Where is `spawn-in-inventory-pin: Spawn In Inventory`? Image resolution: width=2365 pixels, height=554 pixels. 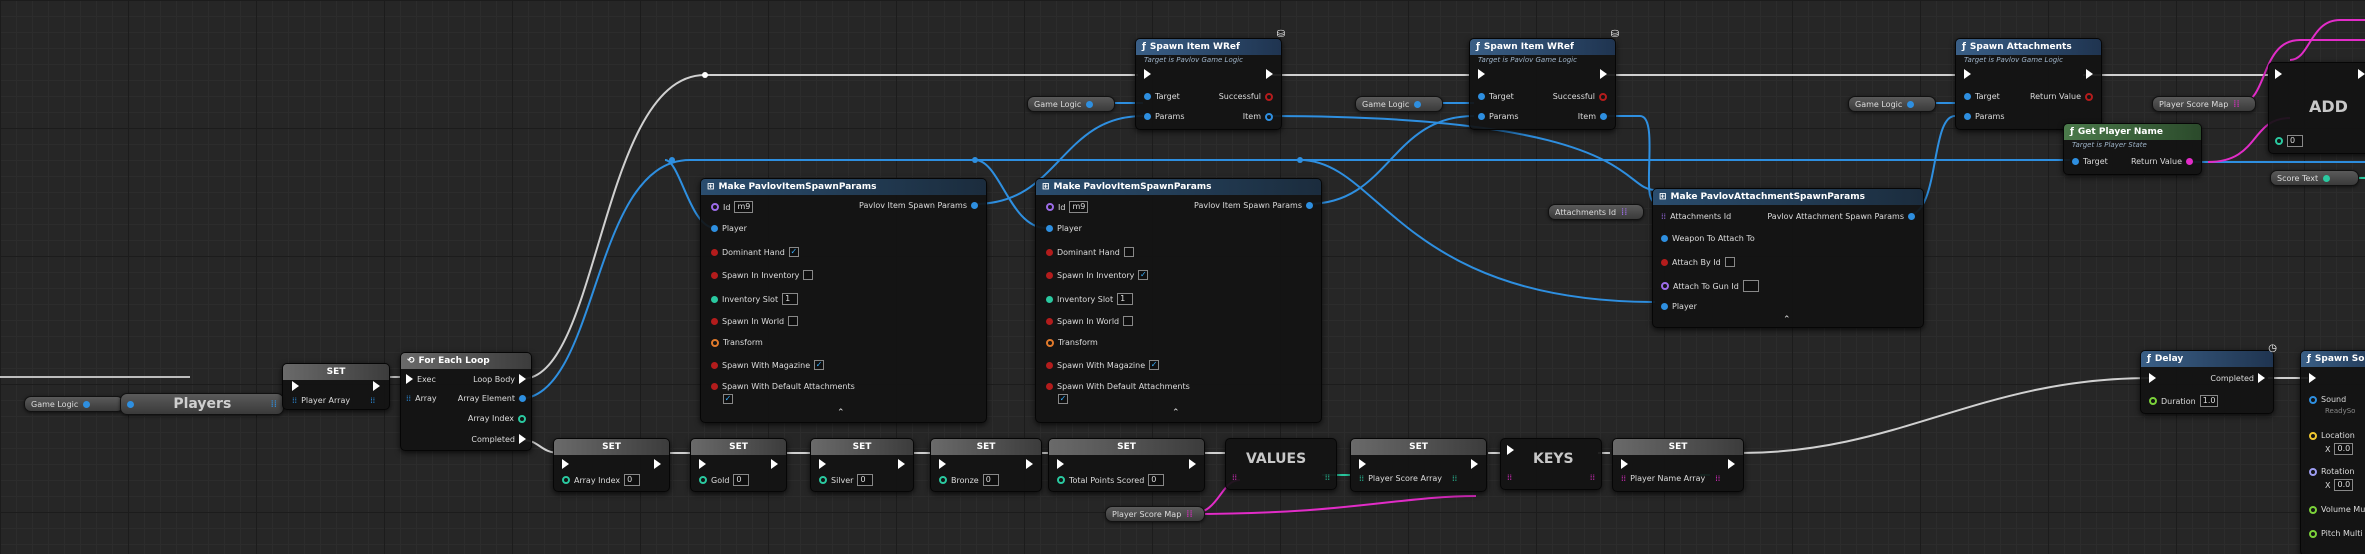
spawn-in-inventory-pin: Spawn In Inventory is located at coordinates (762, 275).